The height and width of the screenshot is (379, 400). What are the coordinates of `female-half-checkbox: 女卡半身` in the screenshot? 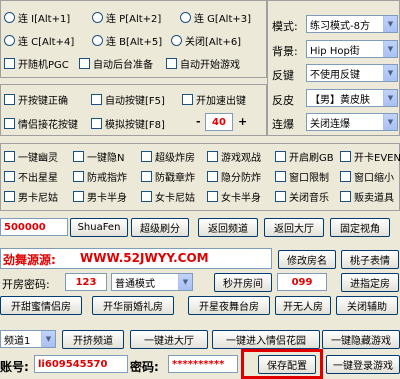 It's located at (234, 196).